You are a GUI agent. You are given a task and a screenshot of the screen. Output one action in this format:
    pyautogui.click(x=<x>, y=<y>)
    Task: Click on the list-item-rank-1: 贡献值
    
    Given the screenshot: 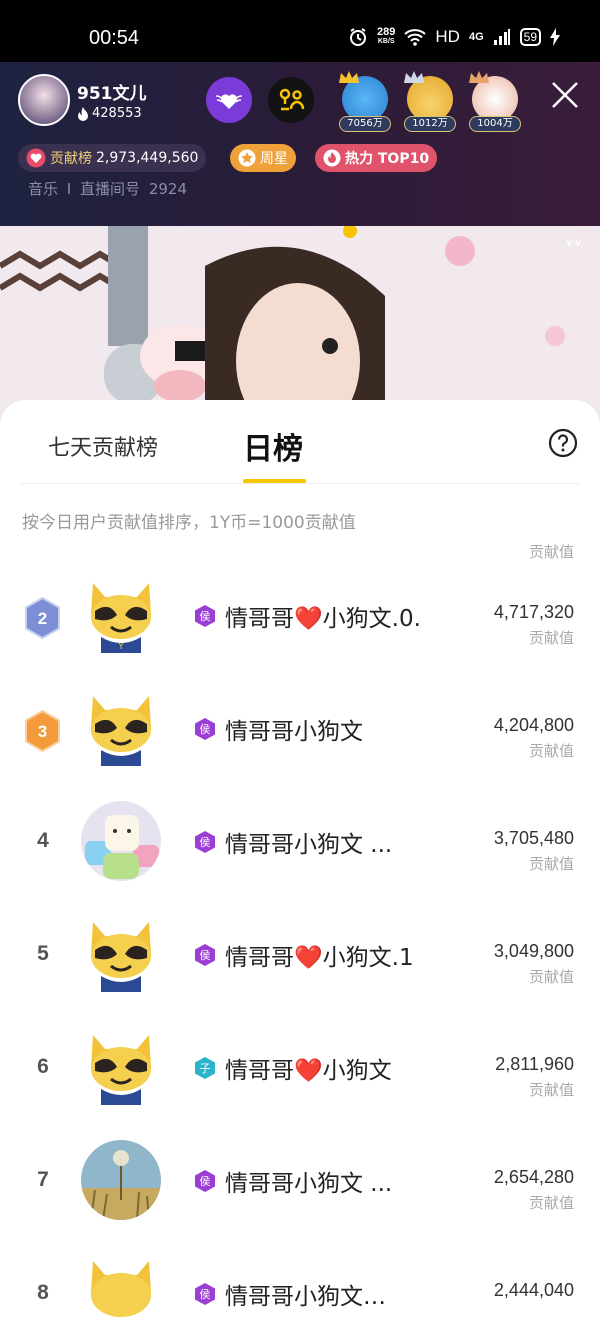 What is the action you would take?
    pyautogui.click(x=300, y=553)
    